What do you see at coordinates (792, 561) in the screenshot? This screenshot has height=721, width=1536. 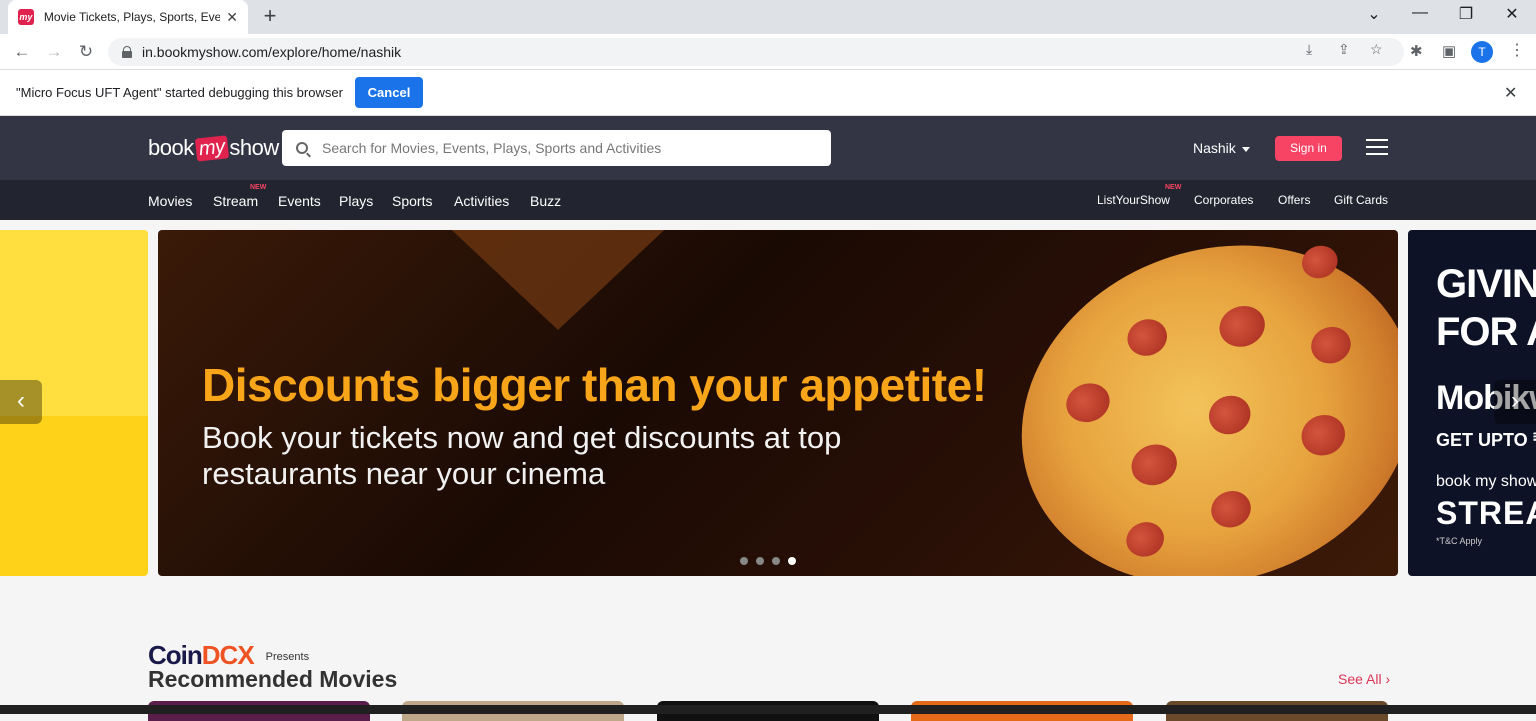 I see `carousel-dot-active` at bounding box center [792, 561].